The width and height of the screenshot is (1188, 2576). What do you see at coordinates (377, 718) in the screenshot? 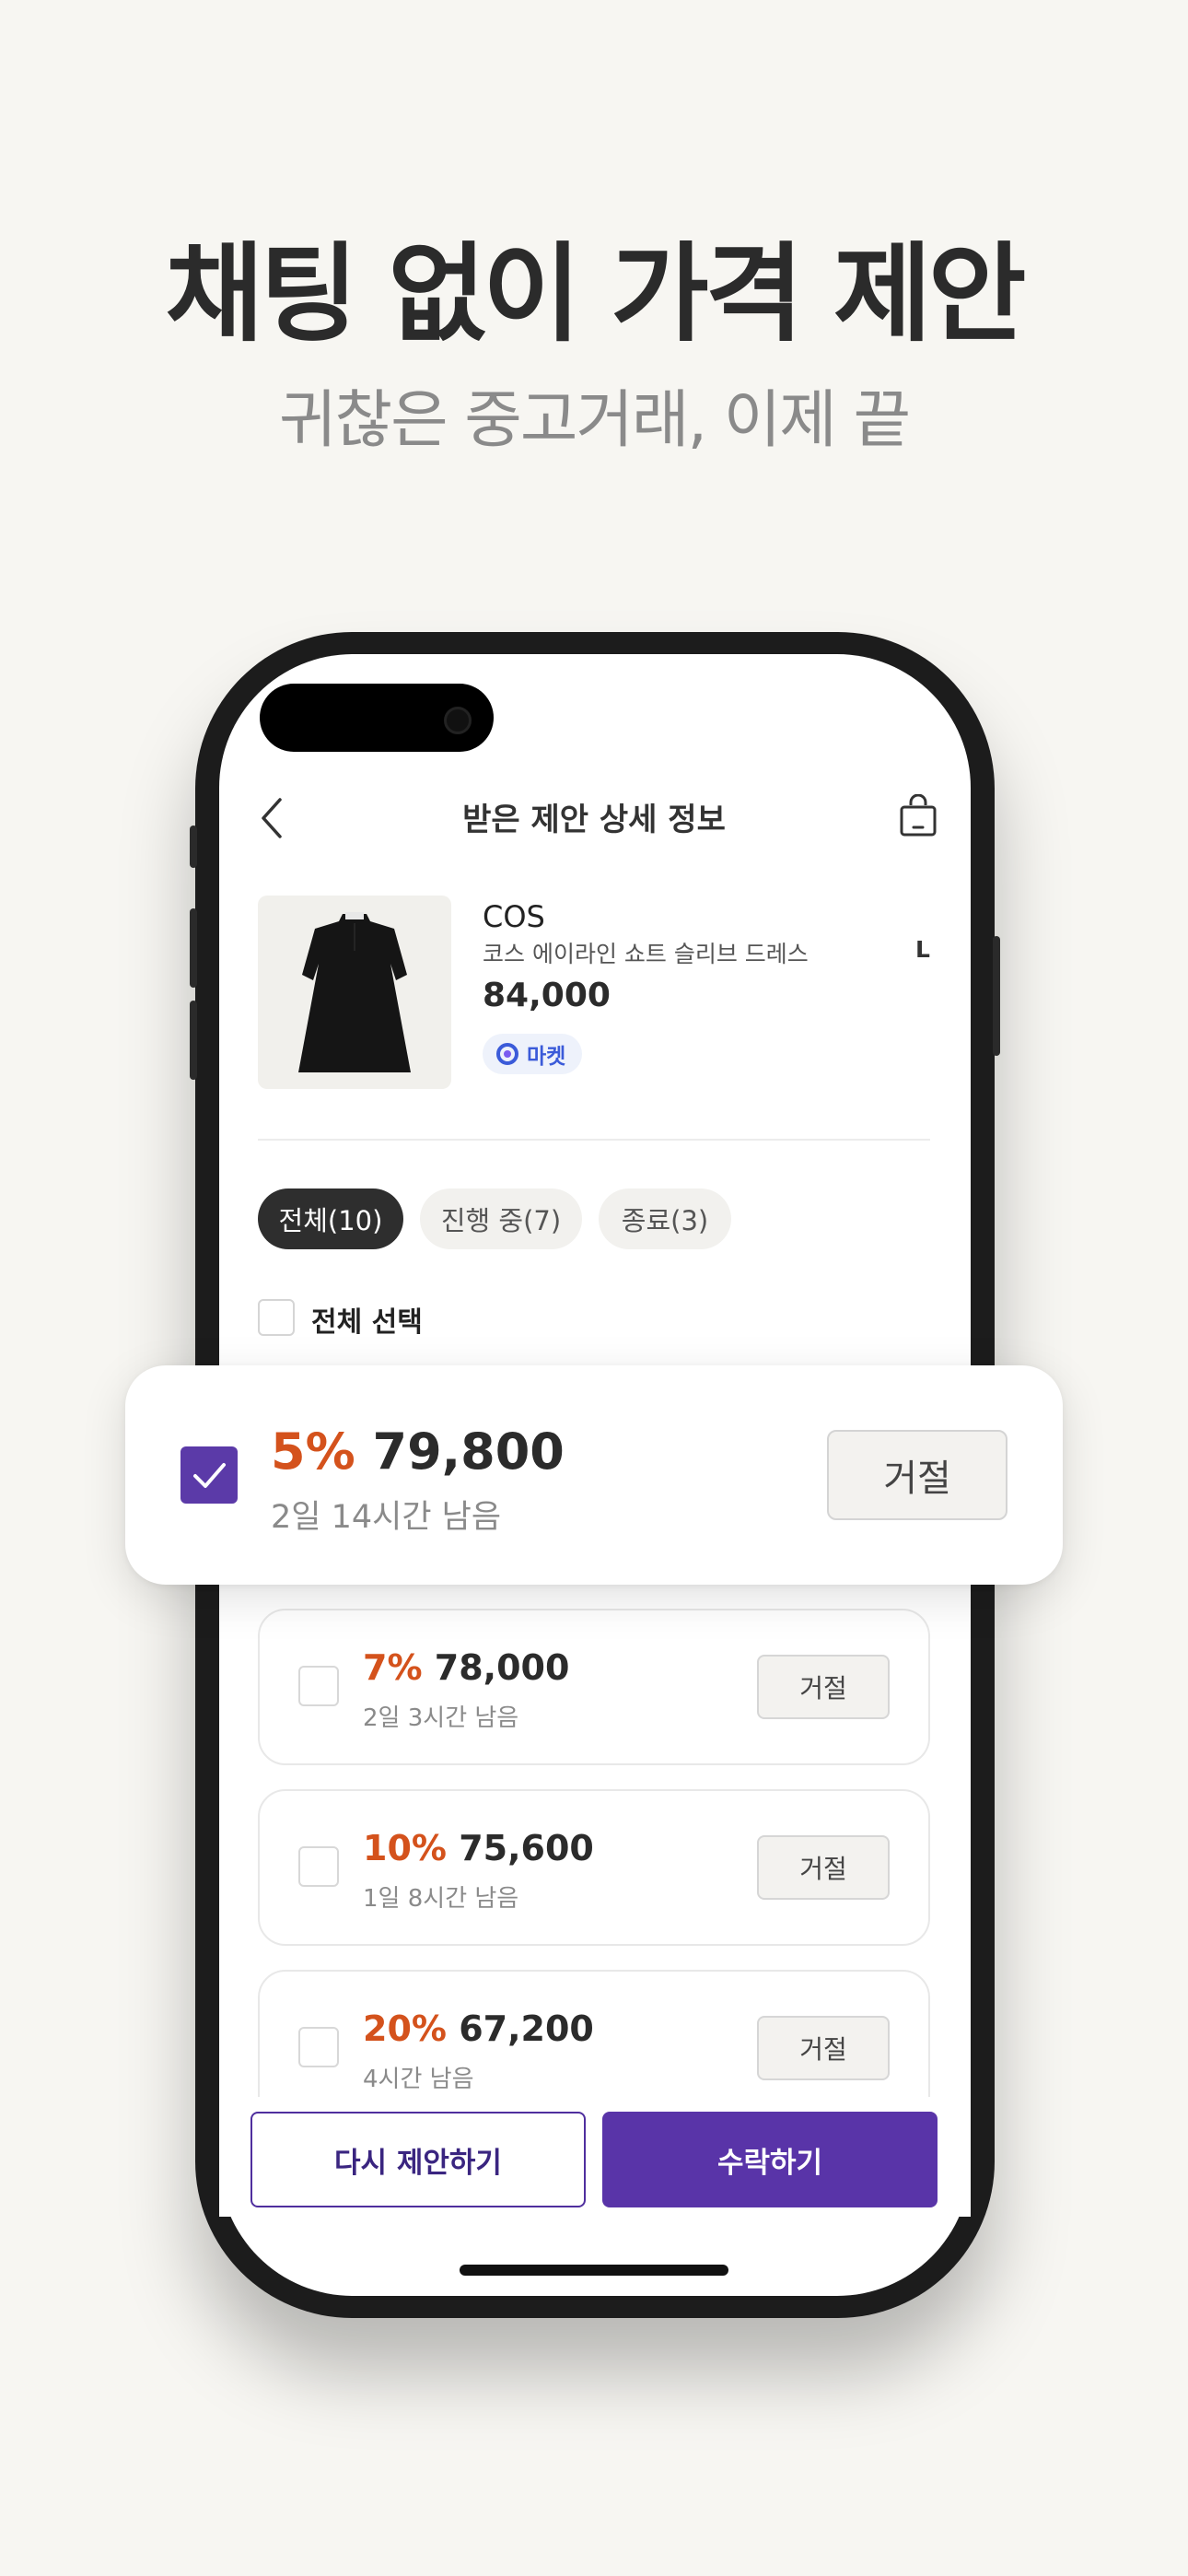
I see `dynamic-island` at bounding box center [377, 718].